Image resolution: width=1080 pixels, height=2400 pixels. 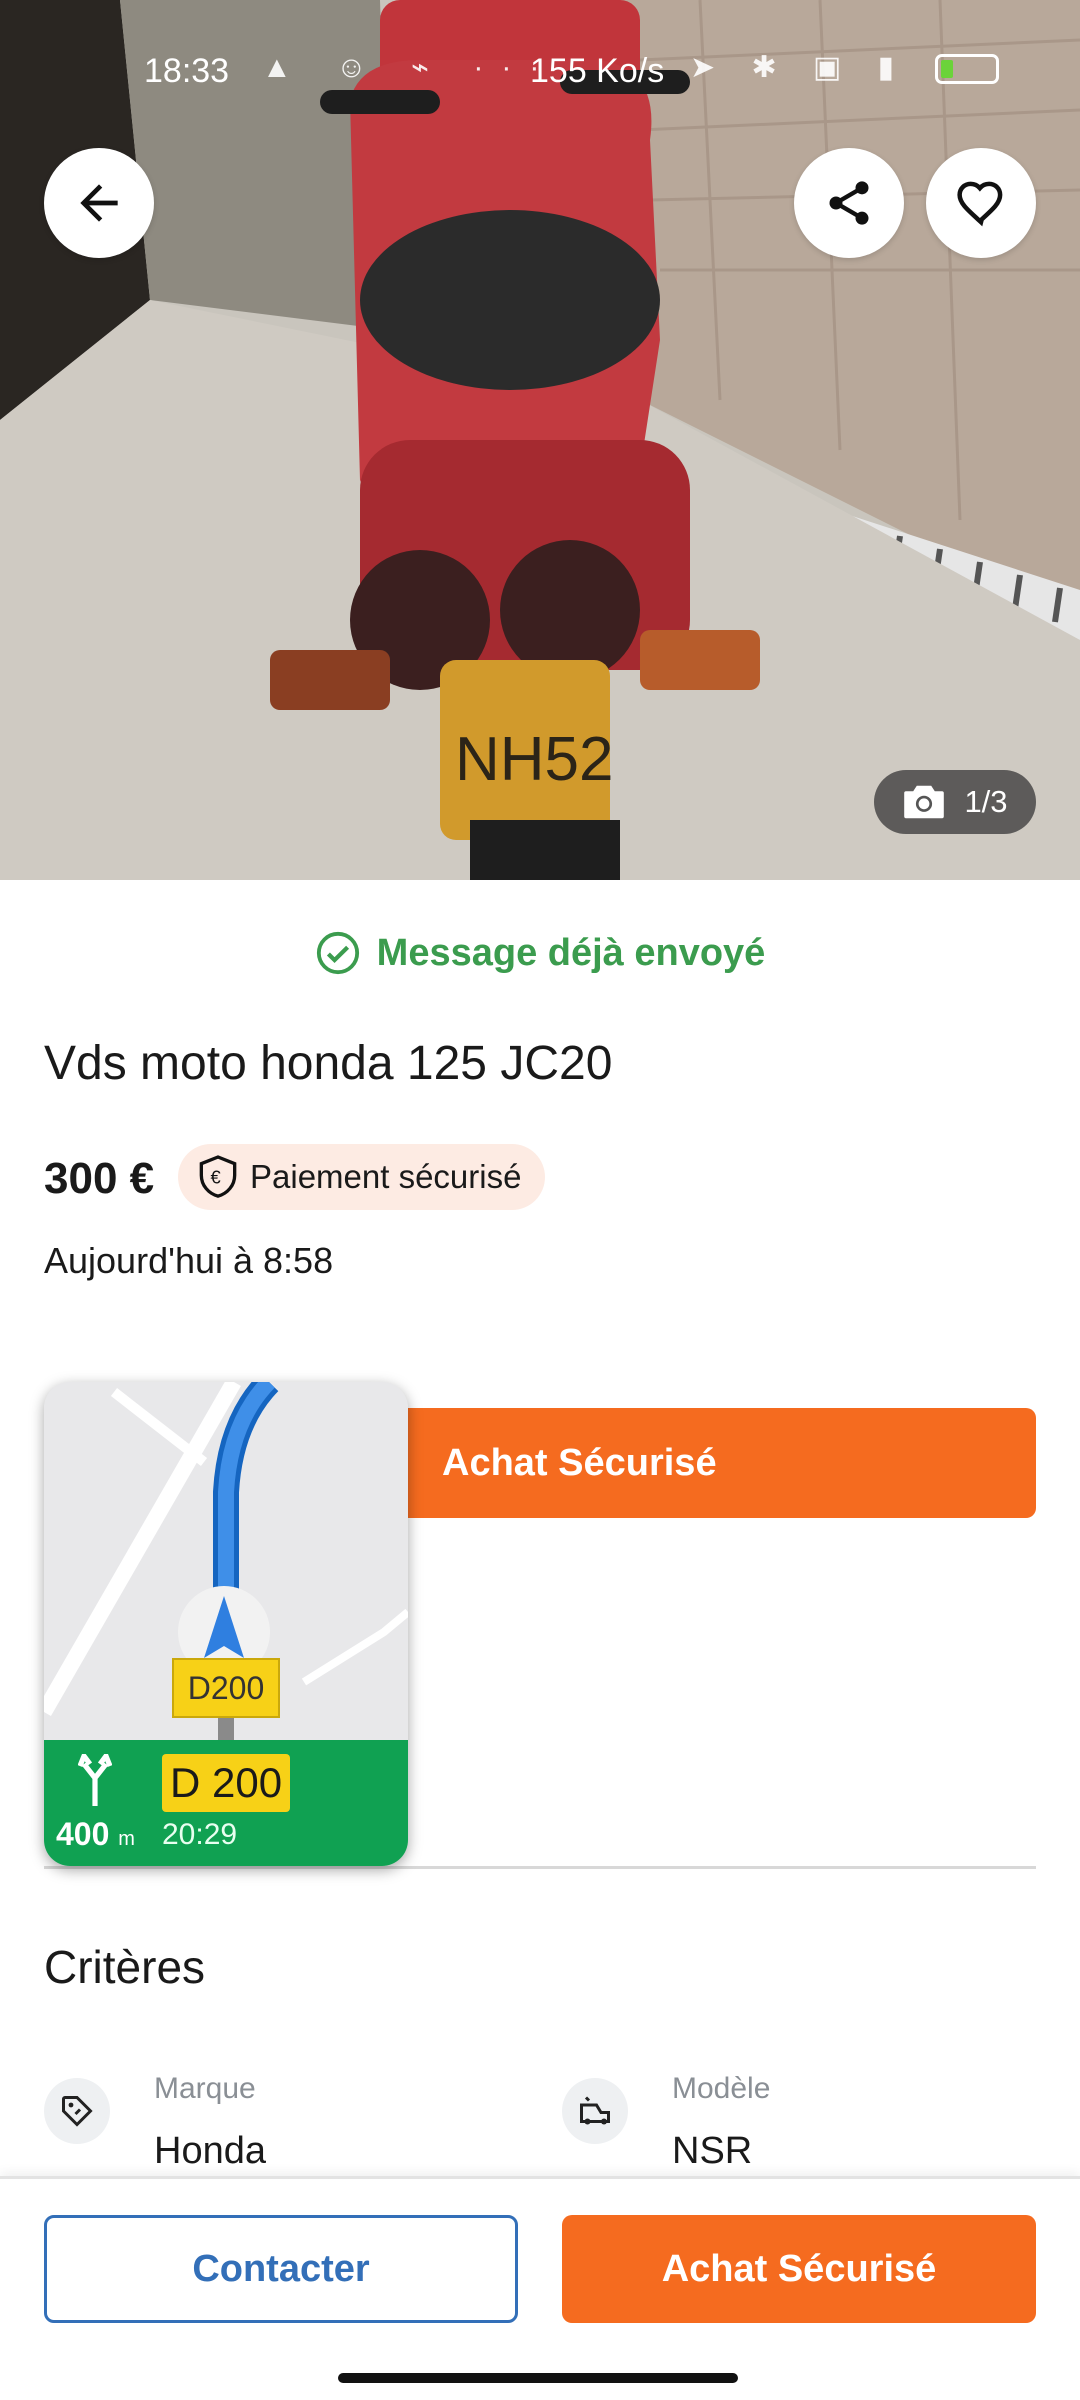 I want to click on favorite-button, so click(x=981, y=203).